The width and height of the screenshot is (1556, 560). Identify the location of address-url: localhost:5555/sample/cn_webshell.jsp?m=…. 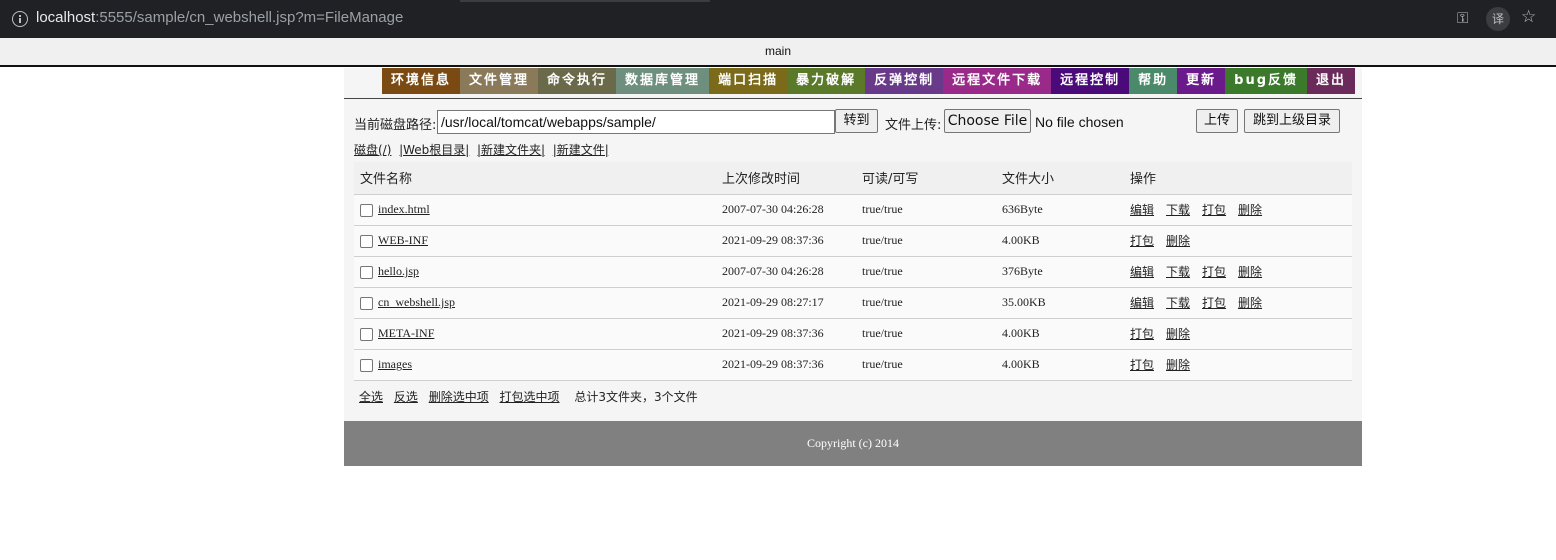
(219, 17).